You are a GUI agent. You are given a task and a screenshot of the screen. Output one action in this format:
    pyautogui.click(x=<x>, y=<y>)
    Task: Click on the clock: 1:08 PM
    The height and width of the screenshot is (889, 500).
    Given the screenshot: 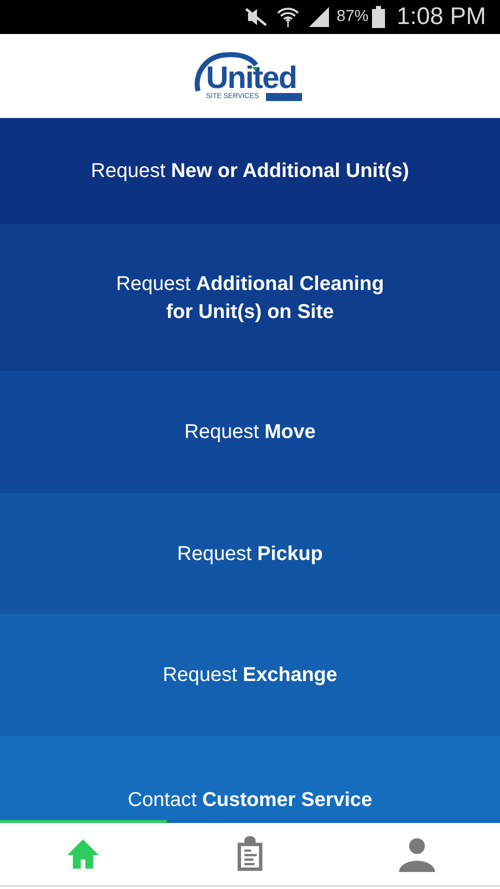 What is the action you would take?
    pyautogui.click(x=441, y=17)
    